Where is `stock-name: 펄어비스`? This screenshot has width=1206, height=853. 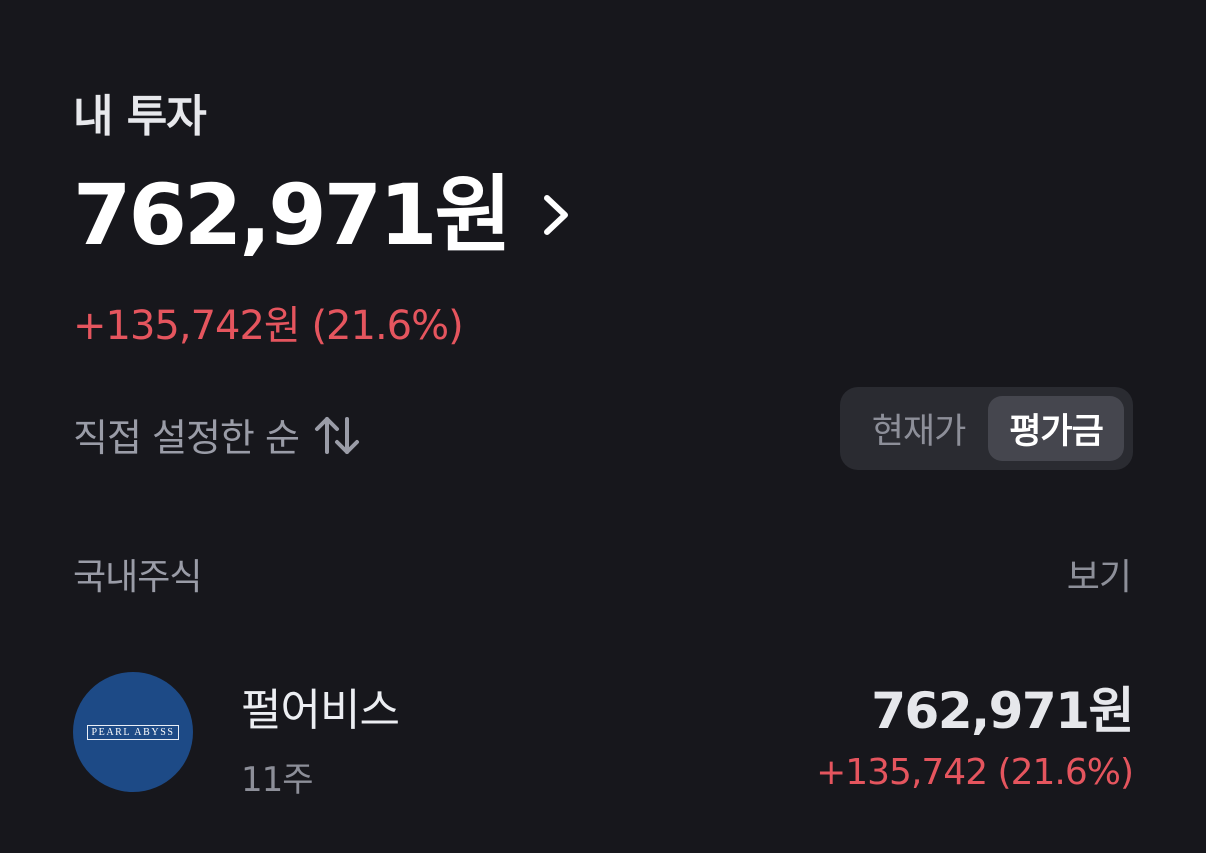
stock-name: 펄어비스 is located at coordinates (320, 710).